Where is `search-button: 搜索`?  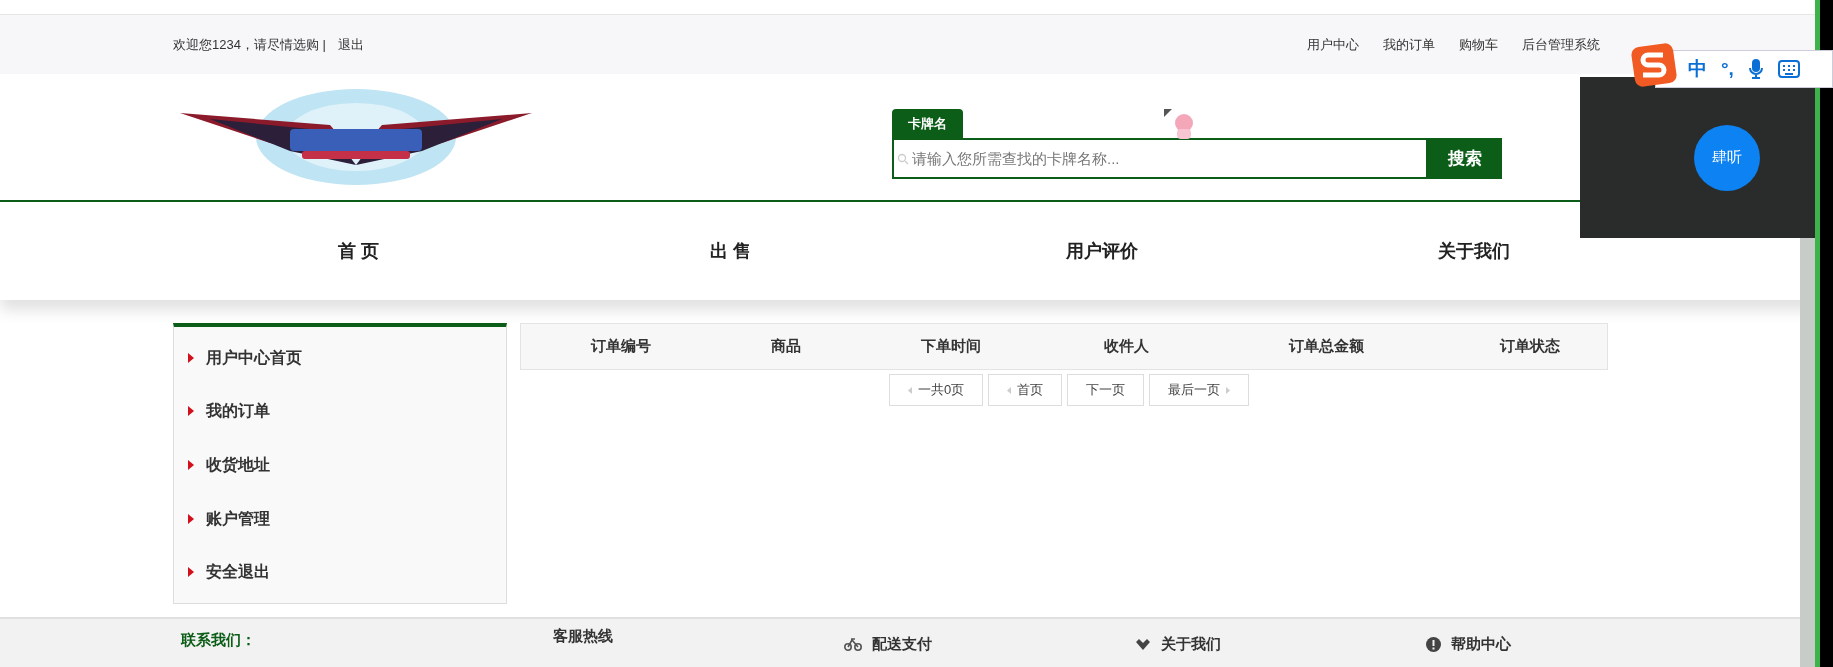
search-button: 搜索 is located at coordinates (1465, 159).